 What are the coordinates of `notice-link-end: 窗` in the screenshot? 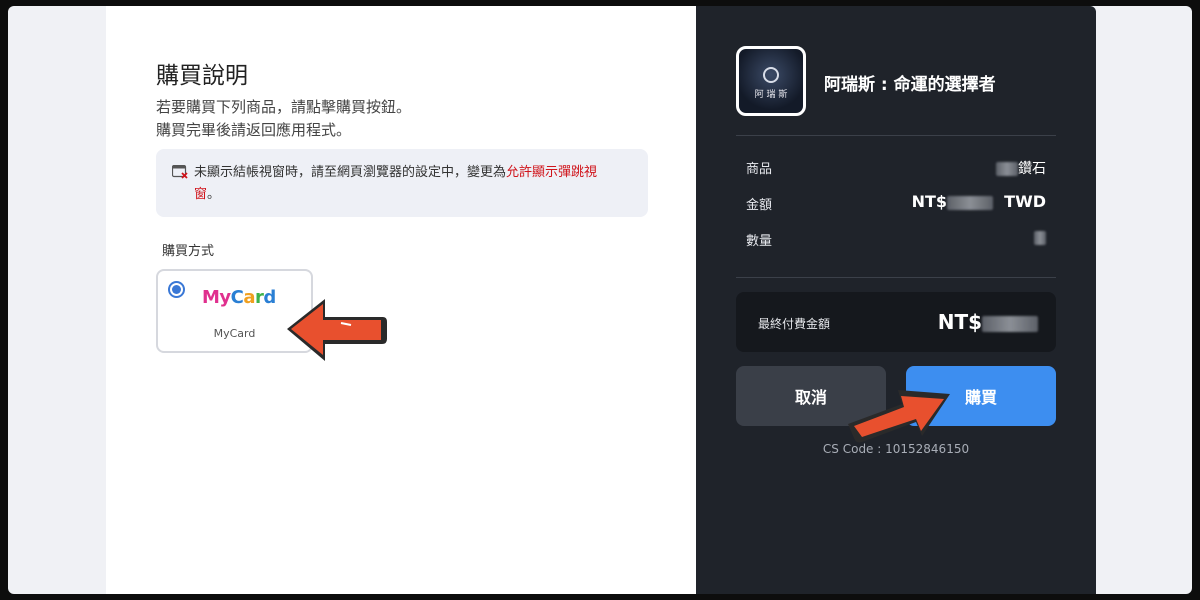 It's located at (200, 194).